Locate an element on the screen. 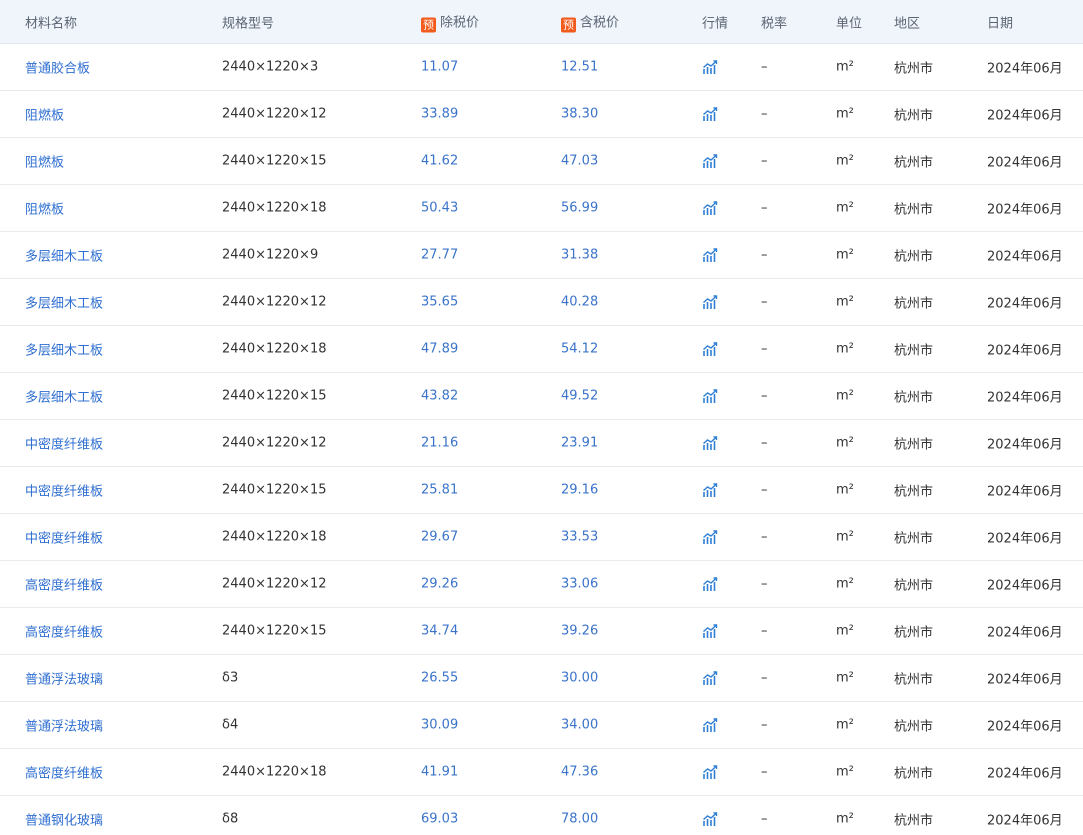 The width and height of the screenshot is (1083, 835). table-row: 阻燃板 2440×1220×12 33.89 38.30 – m² 杭州市 2024年06月 is located at coordinates (541, 114).